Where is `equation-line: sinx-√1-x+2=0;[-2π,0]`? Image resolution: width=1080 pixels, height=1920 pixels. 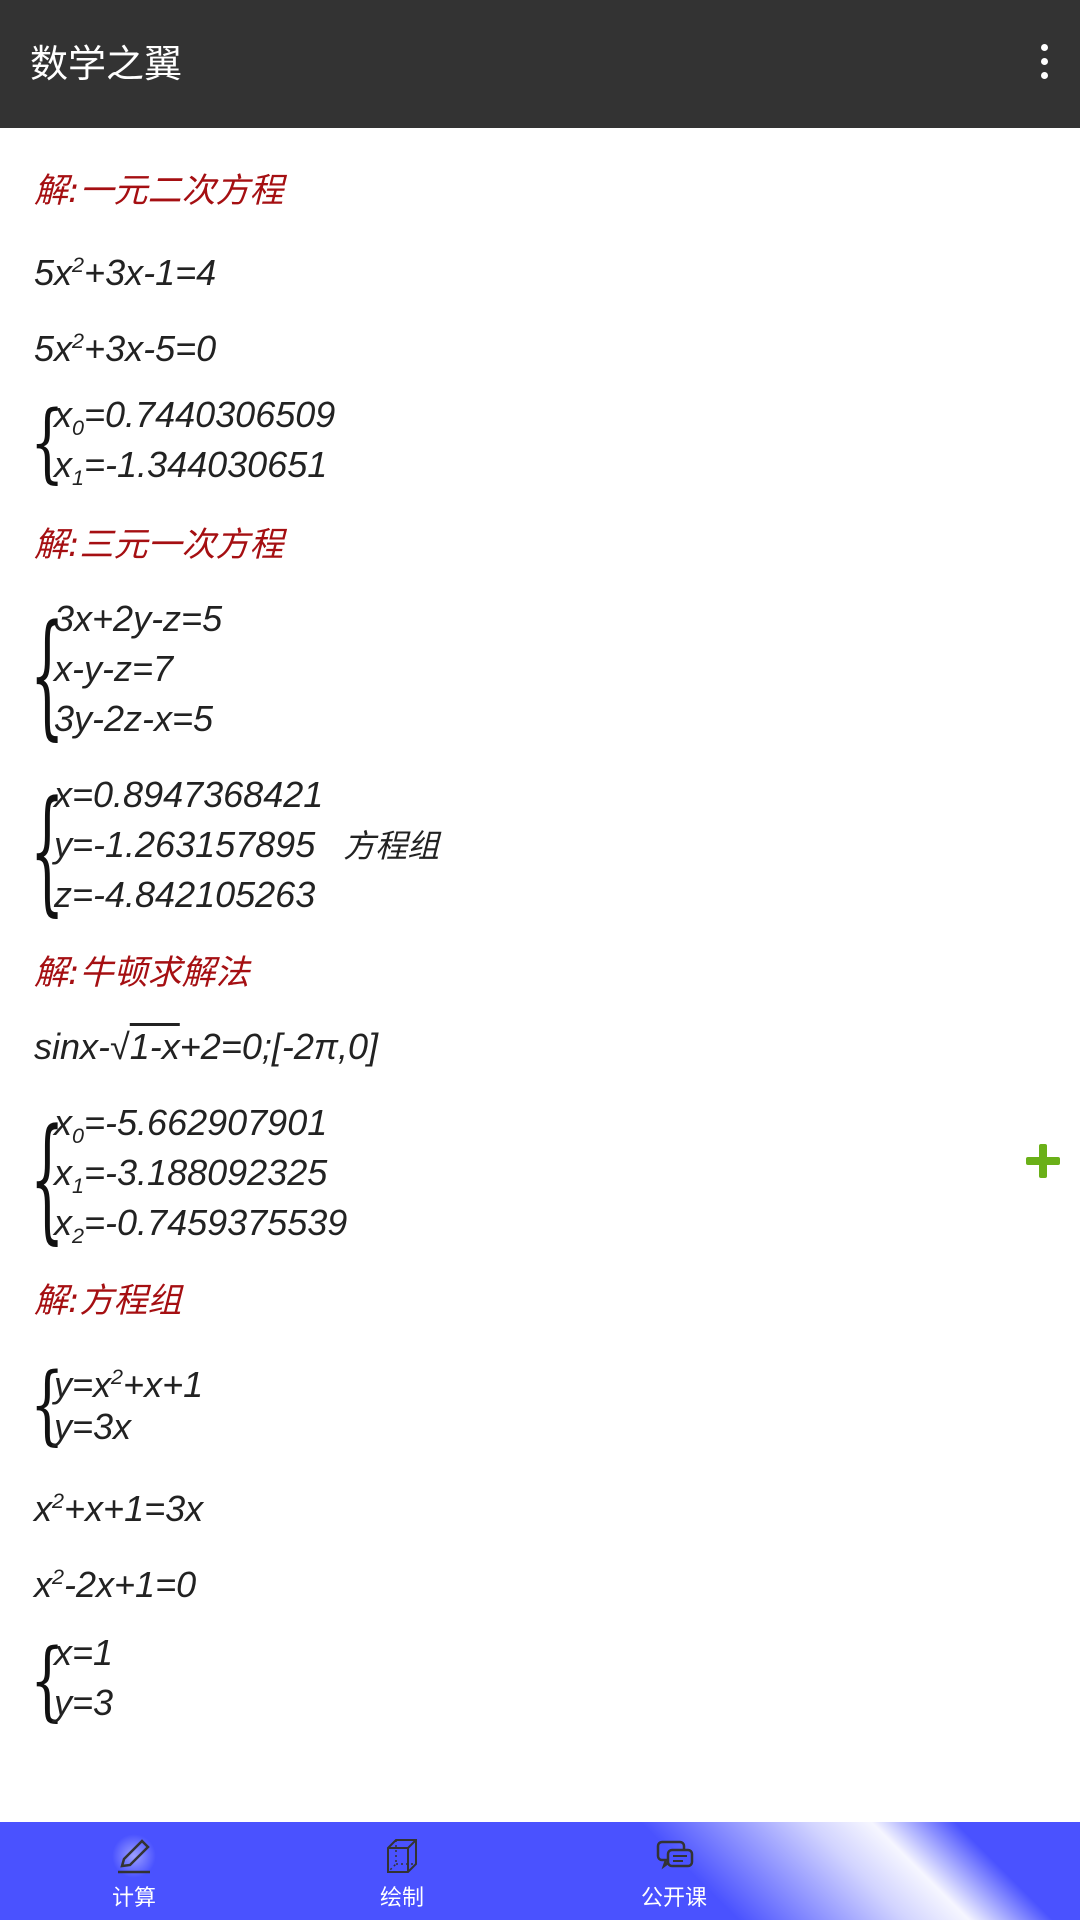
equation-line: sinx-√1-x+2=0;[-2π,0] is located at coordinates (206, 1046).